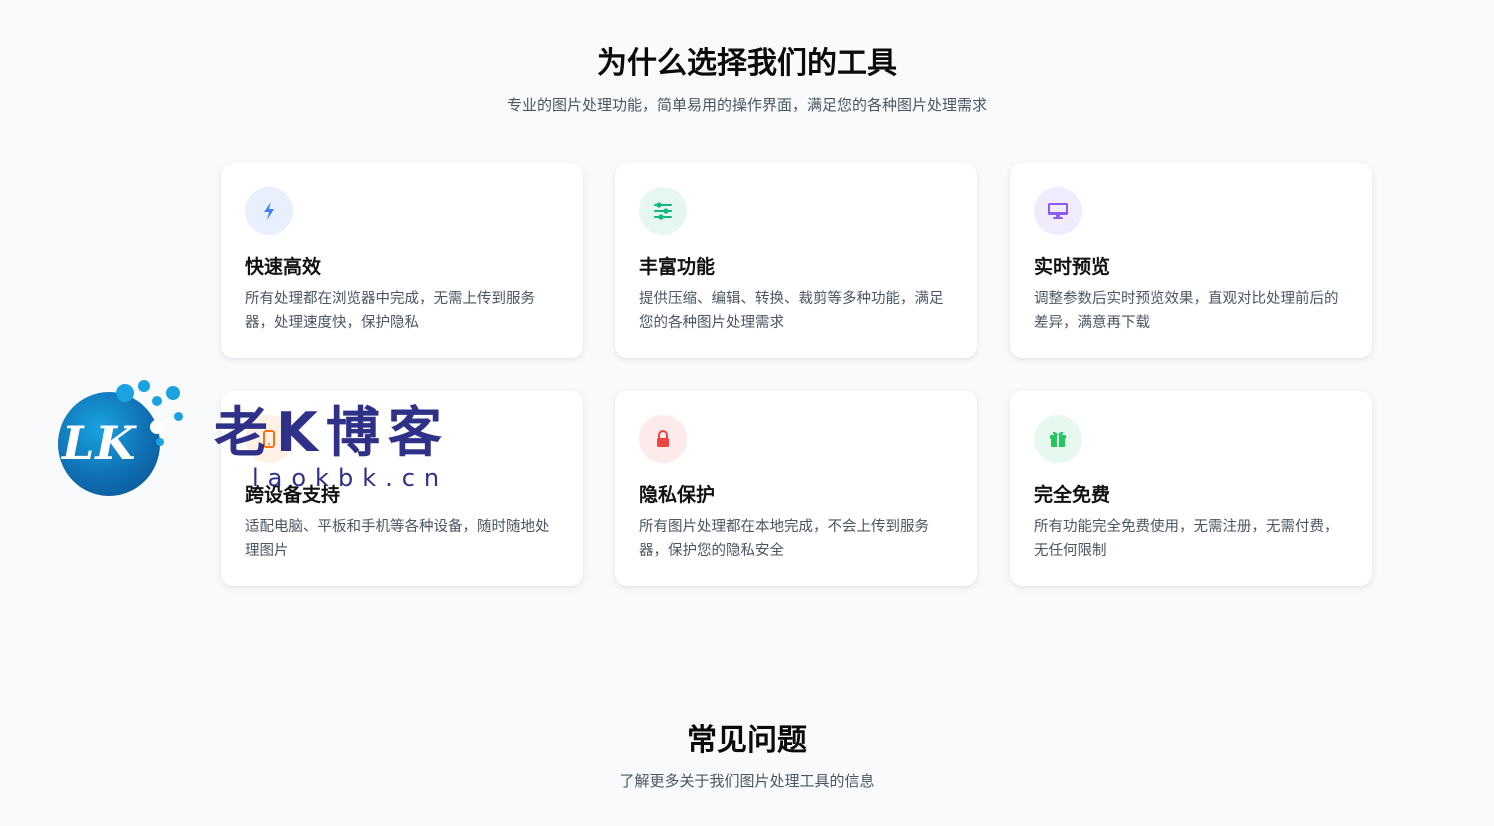 This screenshot has height=826, width=1494. Describe the element at coordinates (293, 495) in the screenshot. I see `feature-title: 跨设备支持` at that location.